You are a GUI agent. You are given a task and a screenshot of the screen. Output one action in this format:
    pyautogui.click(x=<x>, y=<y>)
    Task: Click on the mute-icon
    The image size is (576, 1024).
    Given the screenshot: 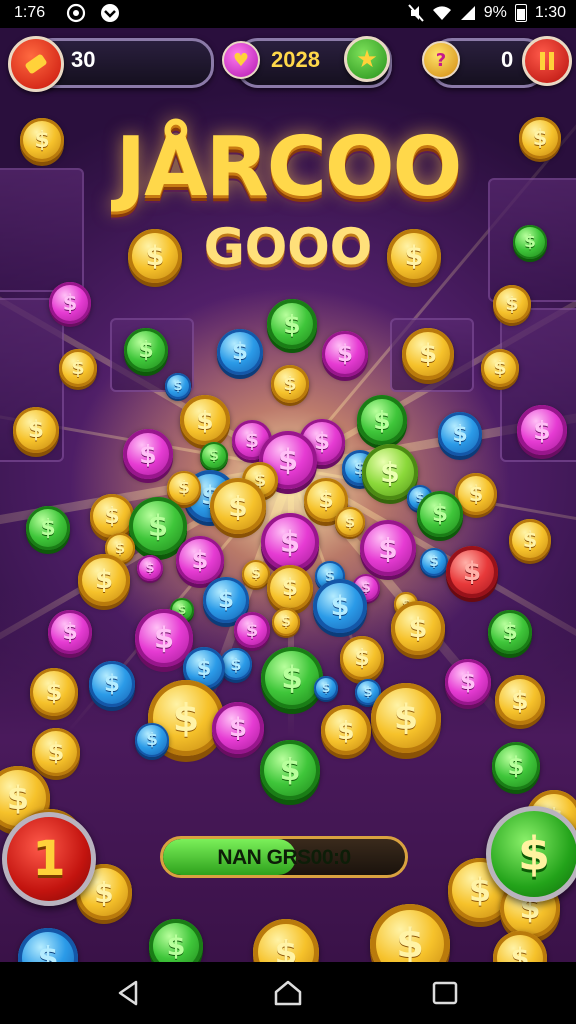 What is the action you would take?
    pyautogui.click(x=415, y=13)
    